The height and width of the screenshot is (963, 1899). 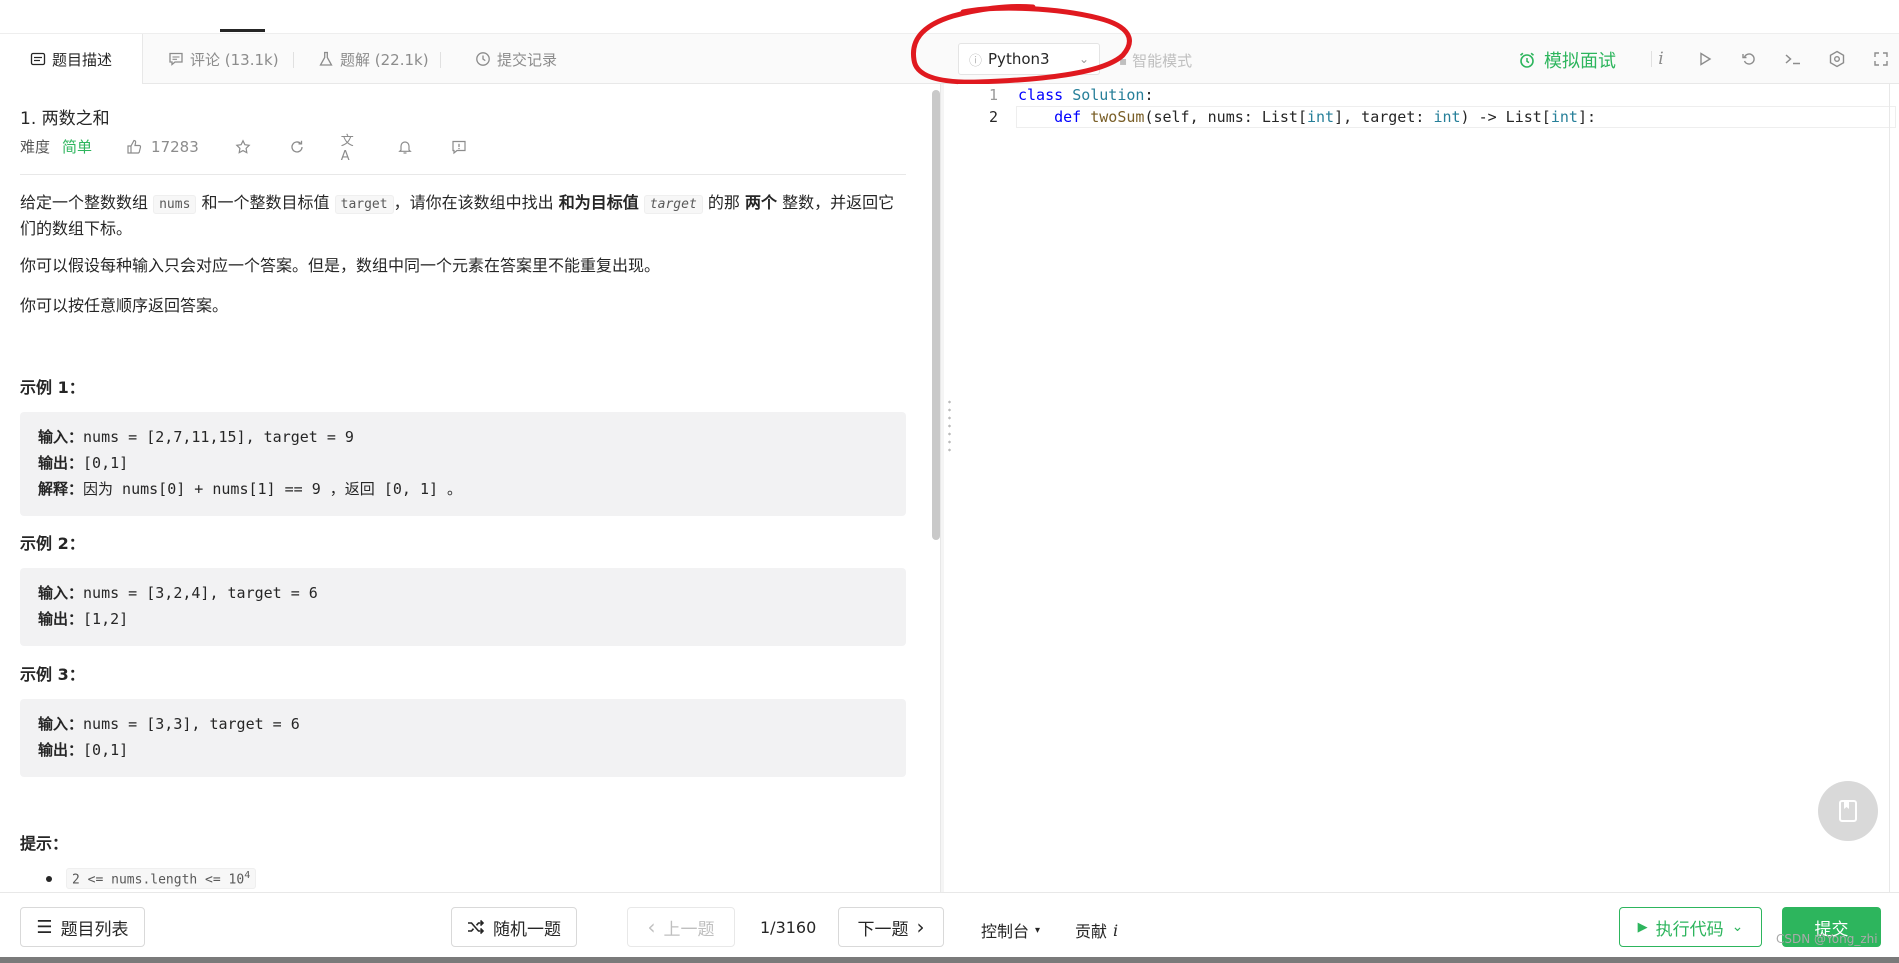 What do you see at coordinates (1041, 95) in the screenshot?
I see `keyword: class` at bounding box center [1041, 95].